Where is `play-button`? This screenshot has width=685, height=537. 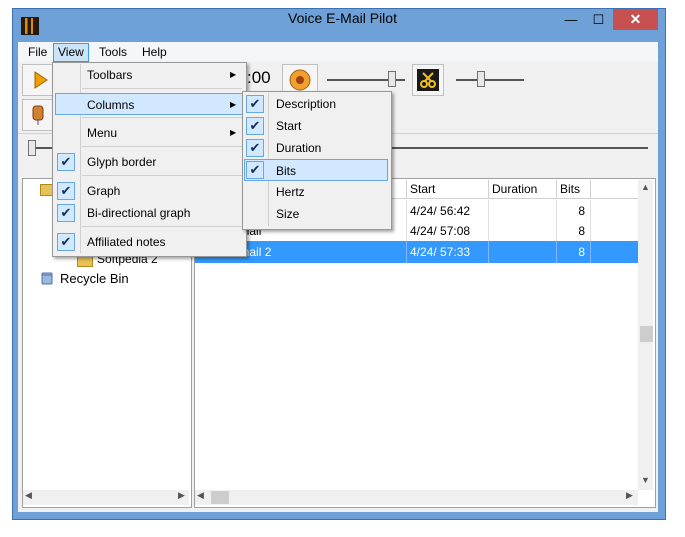 play-button is located at coordinates (38, 80).